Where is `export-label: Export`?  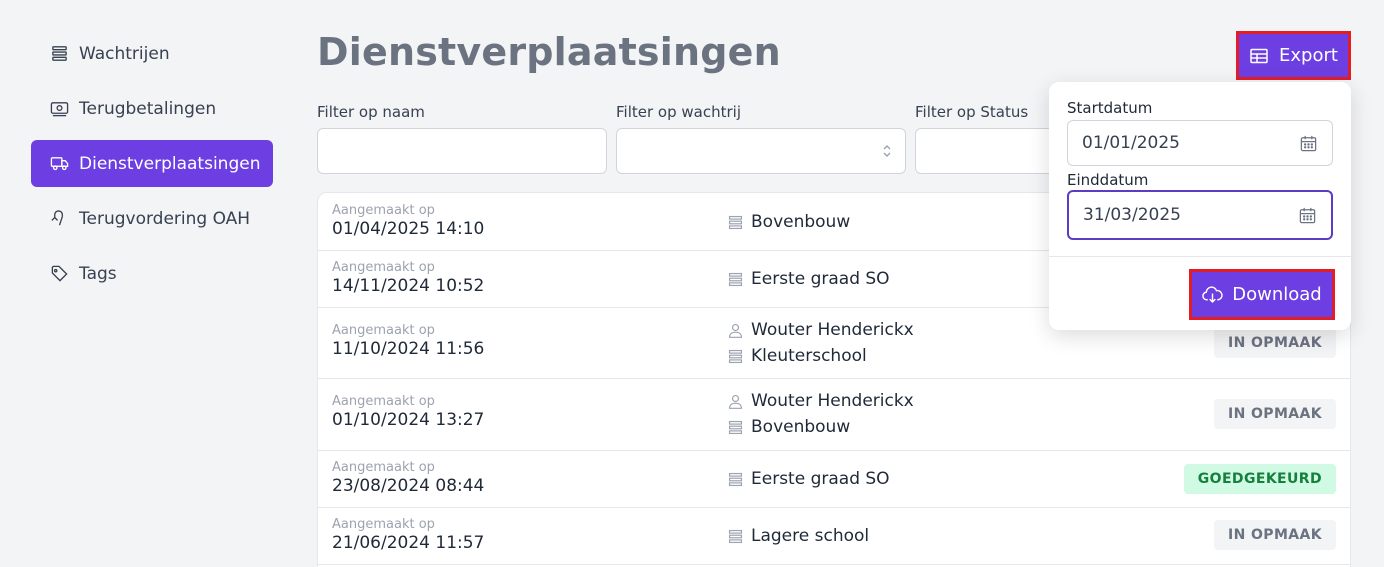
export-label: Export is located at coordinates (1308, 55).